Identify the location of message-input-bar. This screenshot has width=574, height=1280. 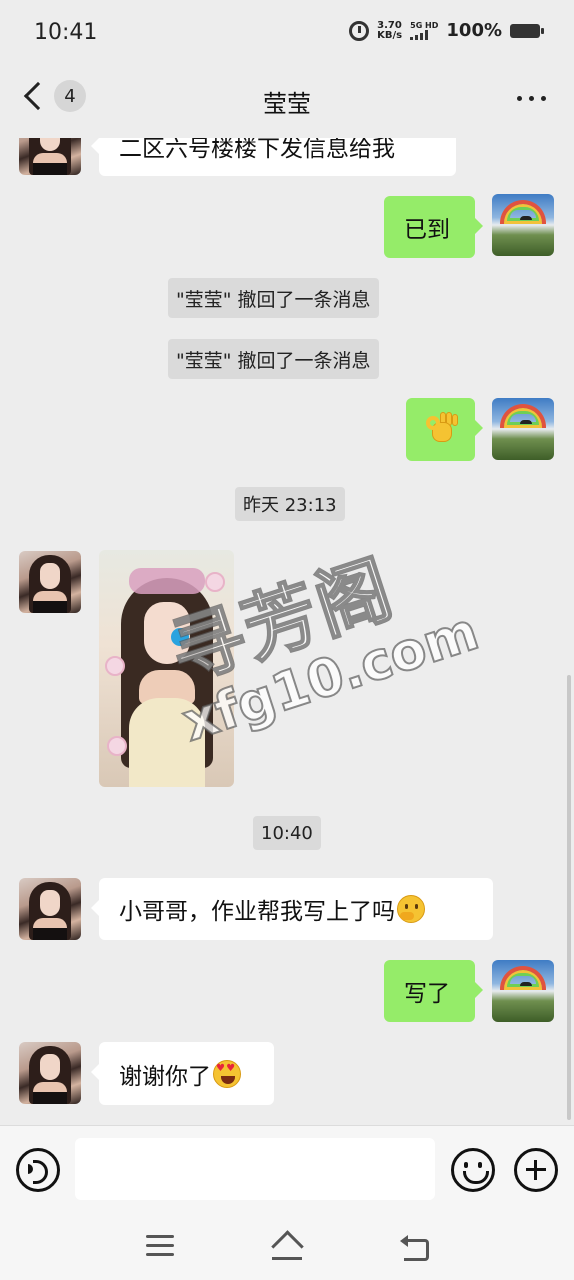
(287, 1170).